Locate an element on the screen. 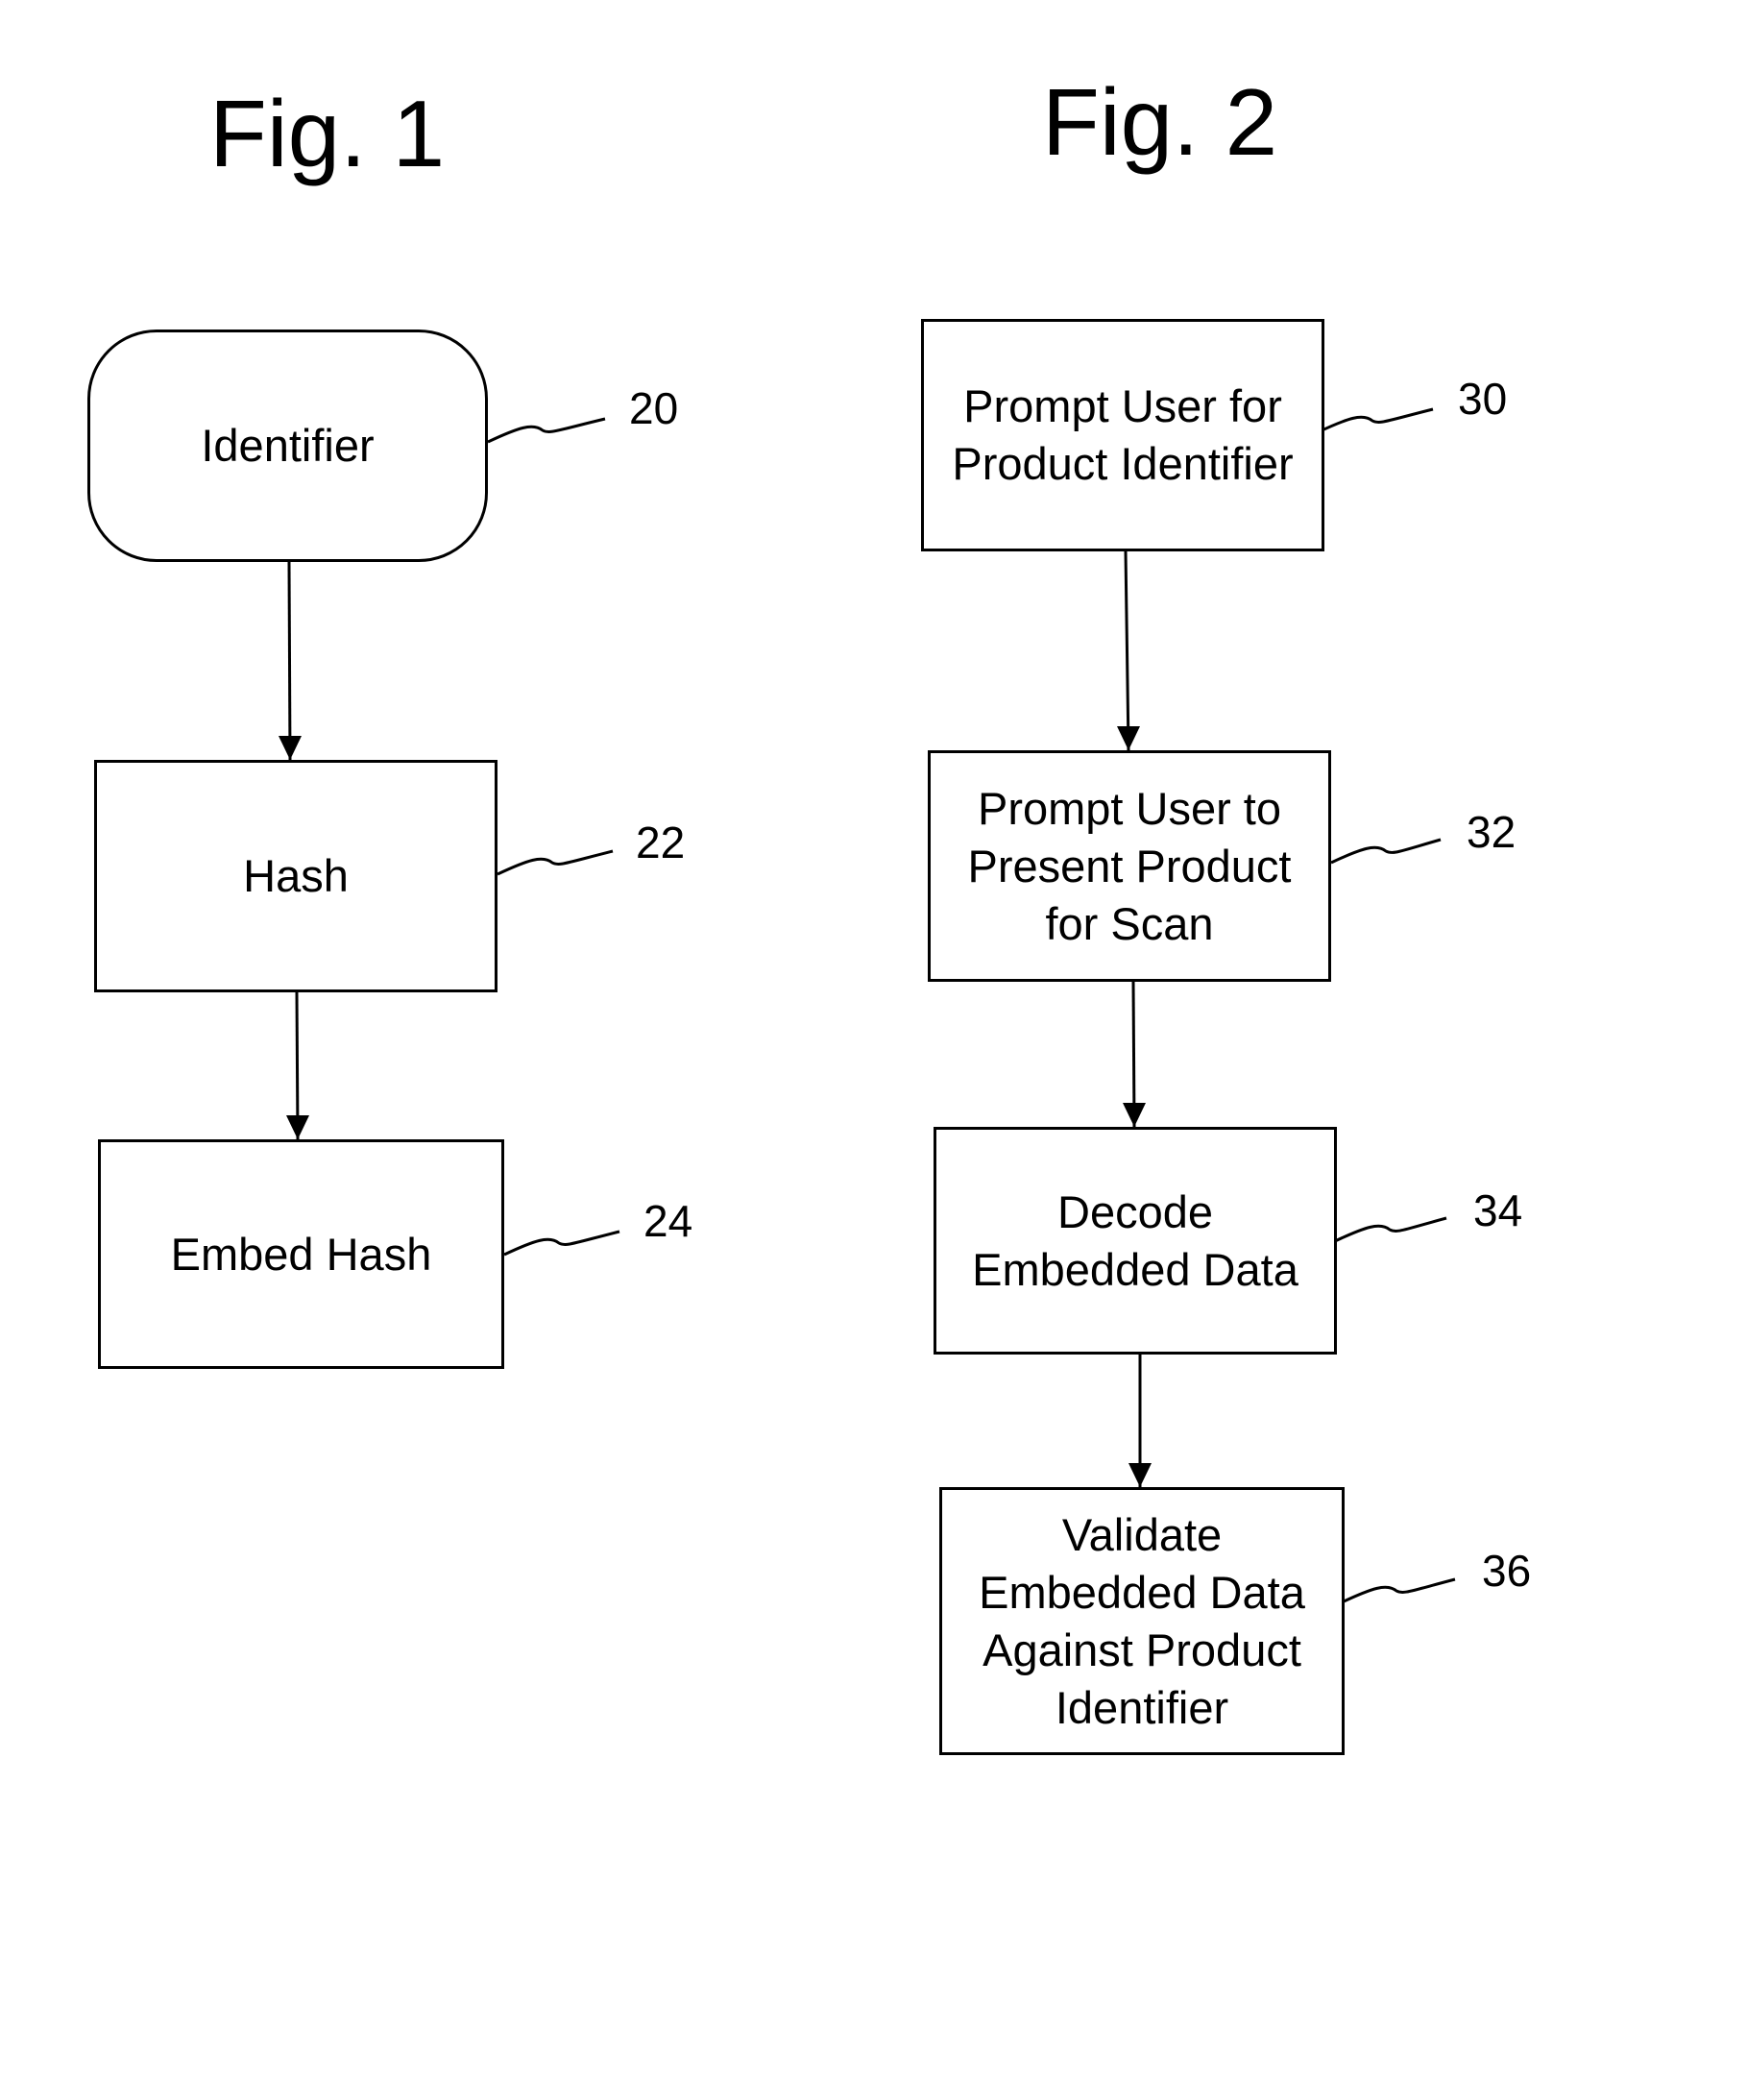 The width and height of the screenshot is (1747, 2100). step-36-line-3: Against Product is located at coordinates (1142, 1649).